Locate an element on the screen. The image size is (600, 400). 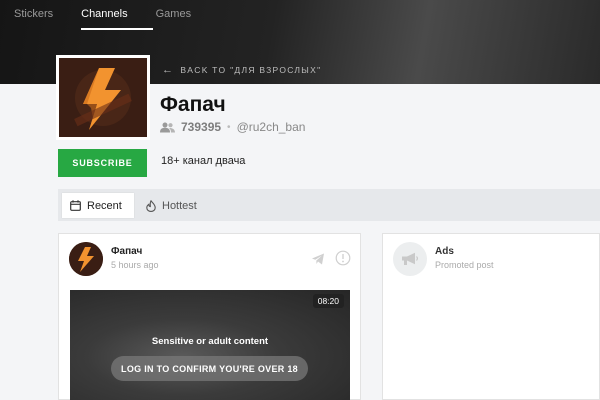
back-link-label: BACK TO "ДЛЯ ВЗРОСЛЫХ" is located at coordinates (251, 70).